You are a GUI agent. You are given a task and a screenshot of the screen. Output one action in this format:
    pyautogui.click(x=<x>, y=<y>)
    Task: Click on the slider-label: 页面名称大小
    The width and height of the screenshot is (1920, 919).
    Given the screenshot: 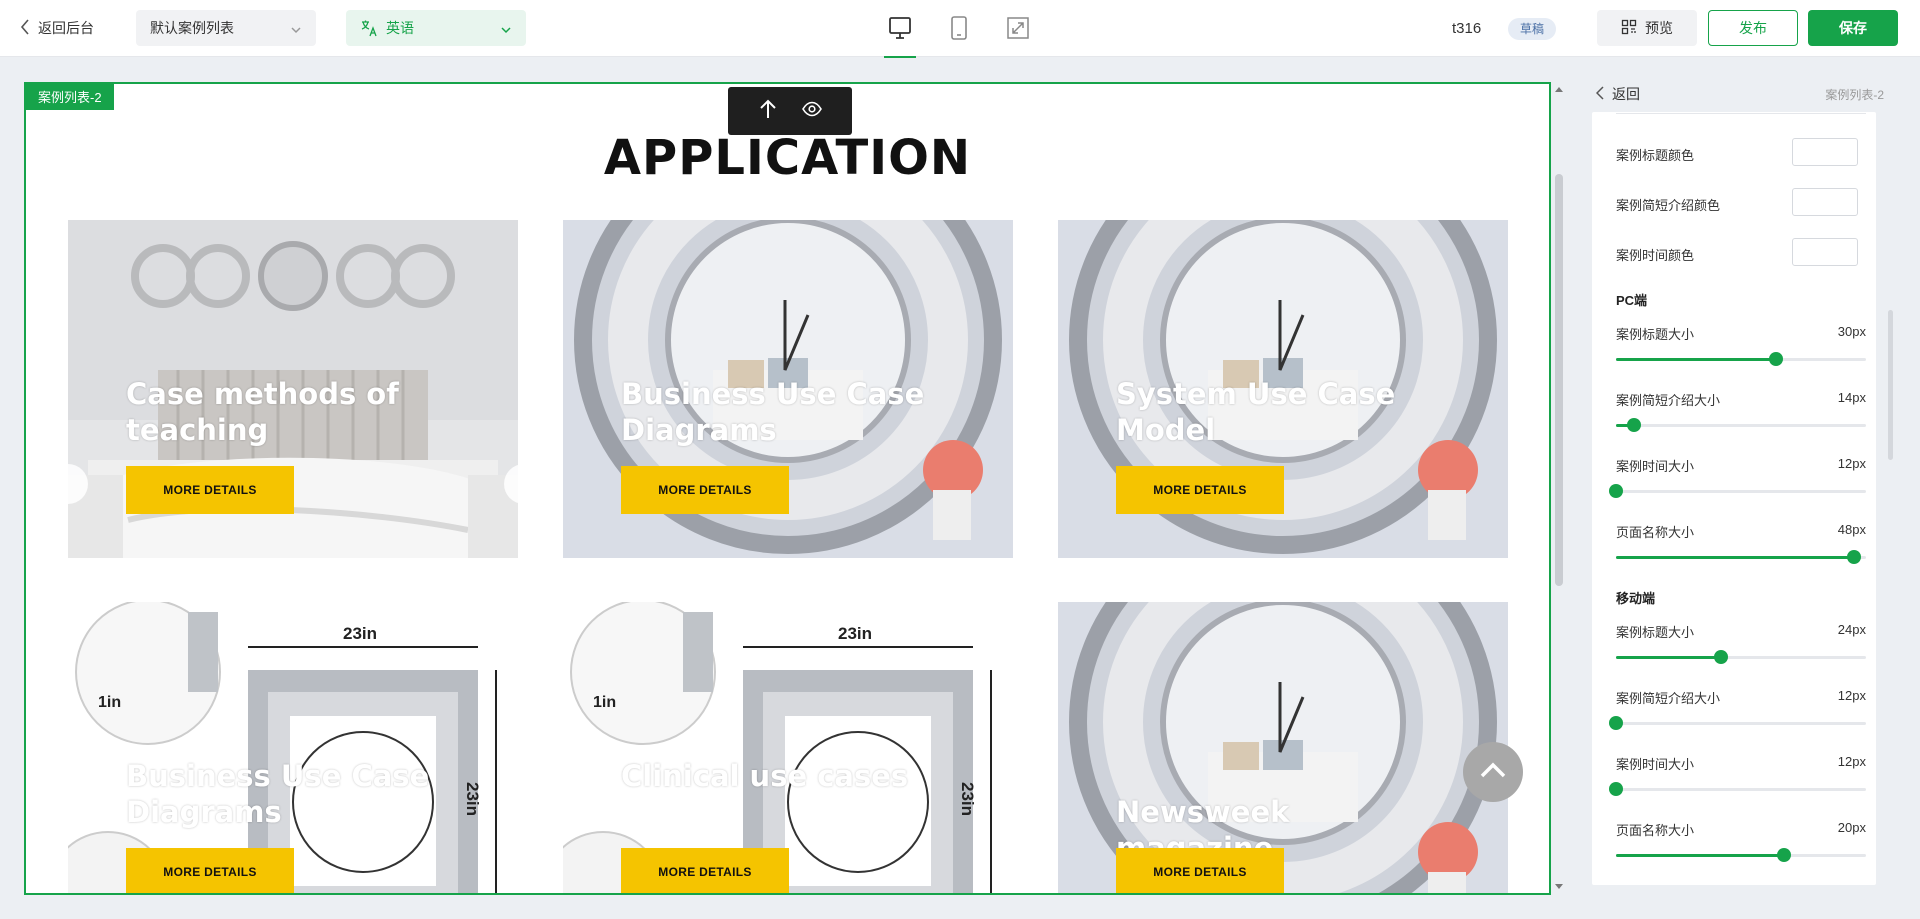 What is the action you would take?
    pyautogui.click(x=1655, y=532)
    